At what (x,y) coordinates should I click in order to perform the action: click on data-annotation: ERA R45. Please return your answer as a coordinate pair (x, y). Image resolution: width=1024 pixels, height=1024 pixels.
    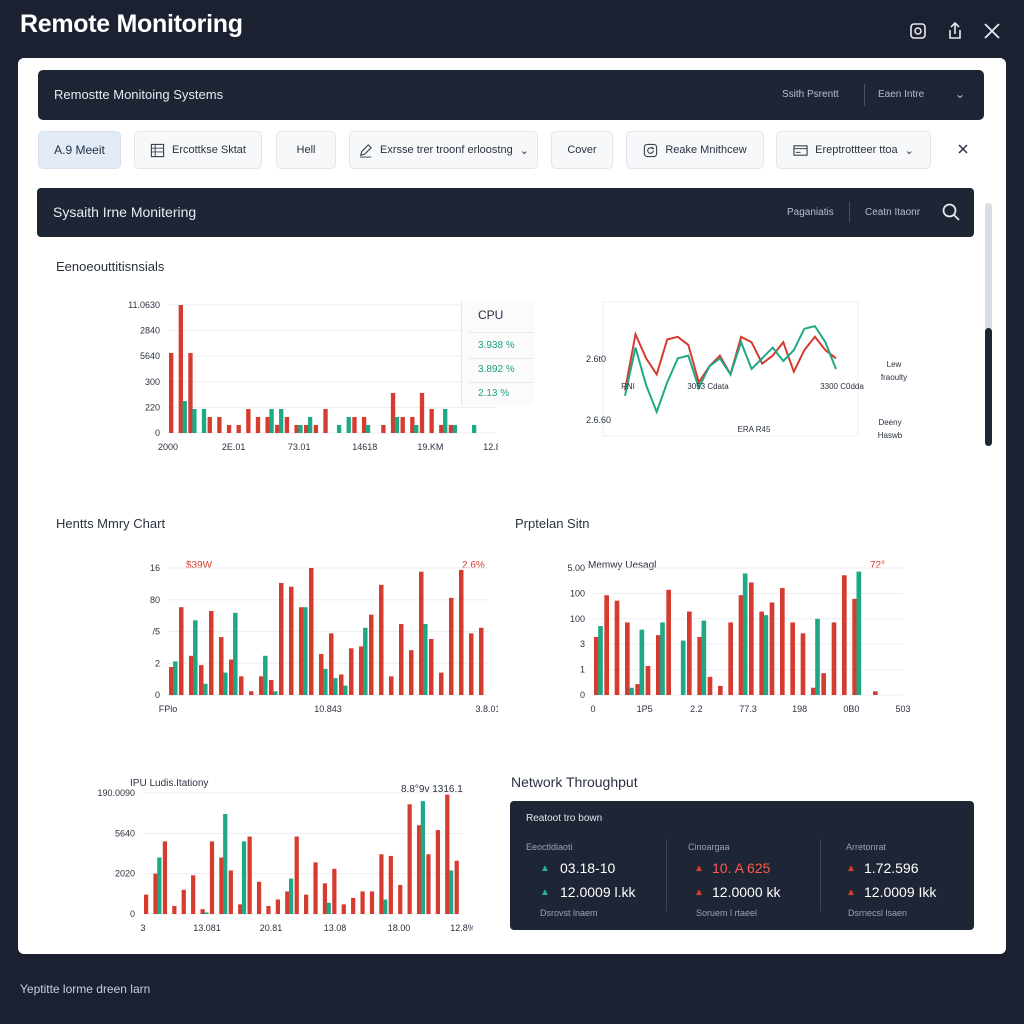
    Looking at the image, I should click on (754, 429).